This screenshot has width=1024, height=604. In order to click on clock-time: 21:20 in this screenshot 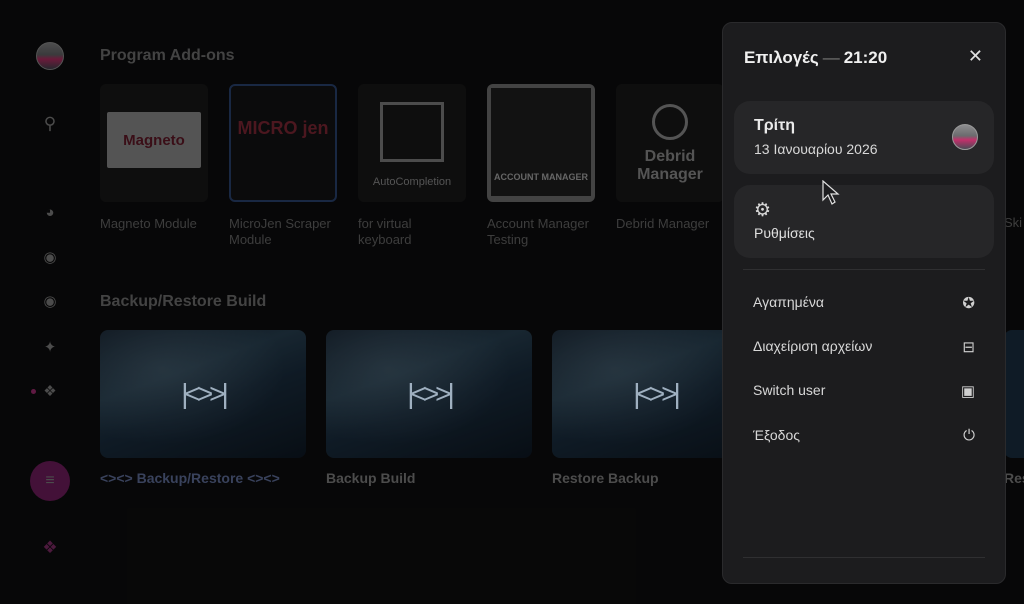, I will do `click(865, 57)`.